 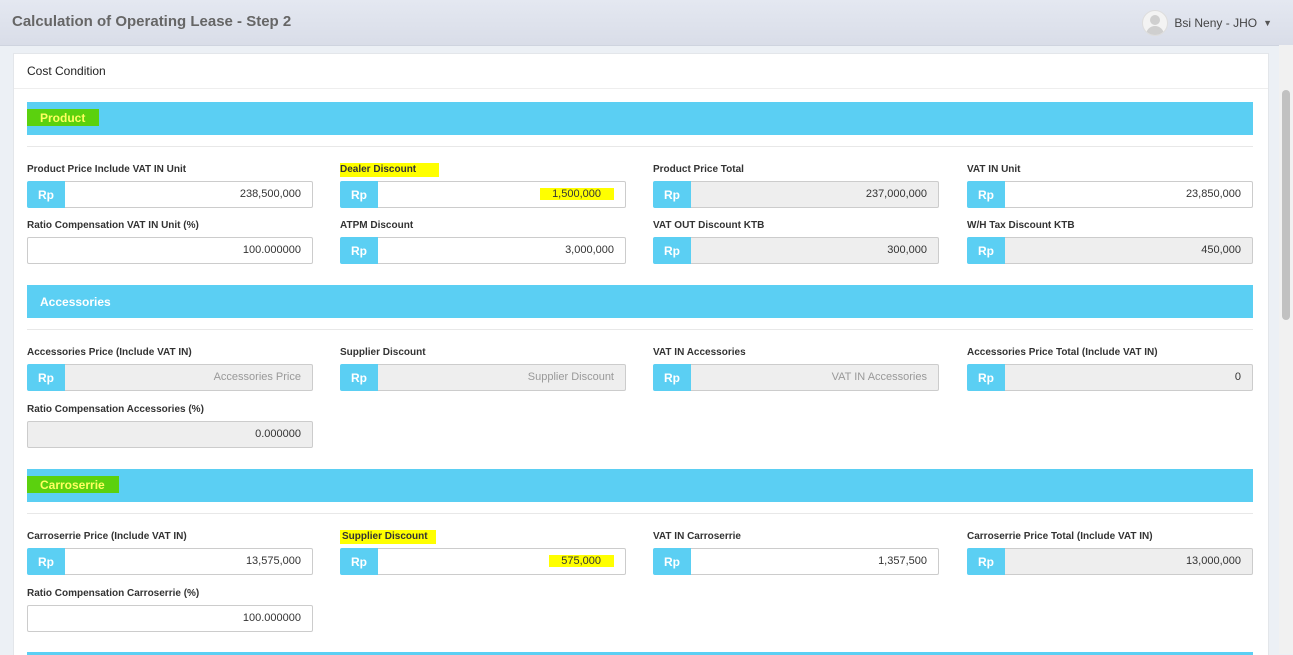 I want to click on highlighted-value: 1,500,000, so click(x=577, y=194).